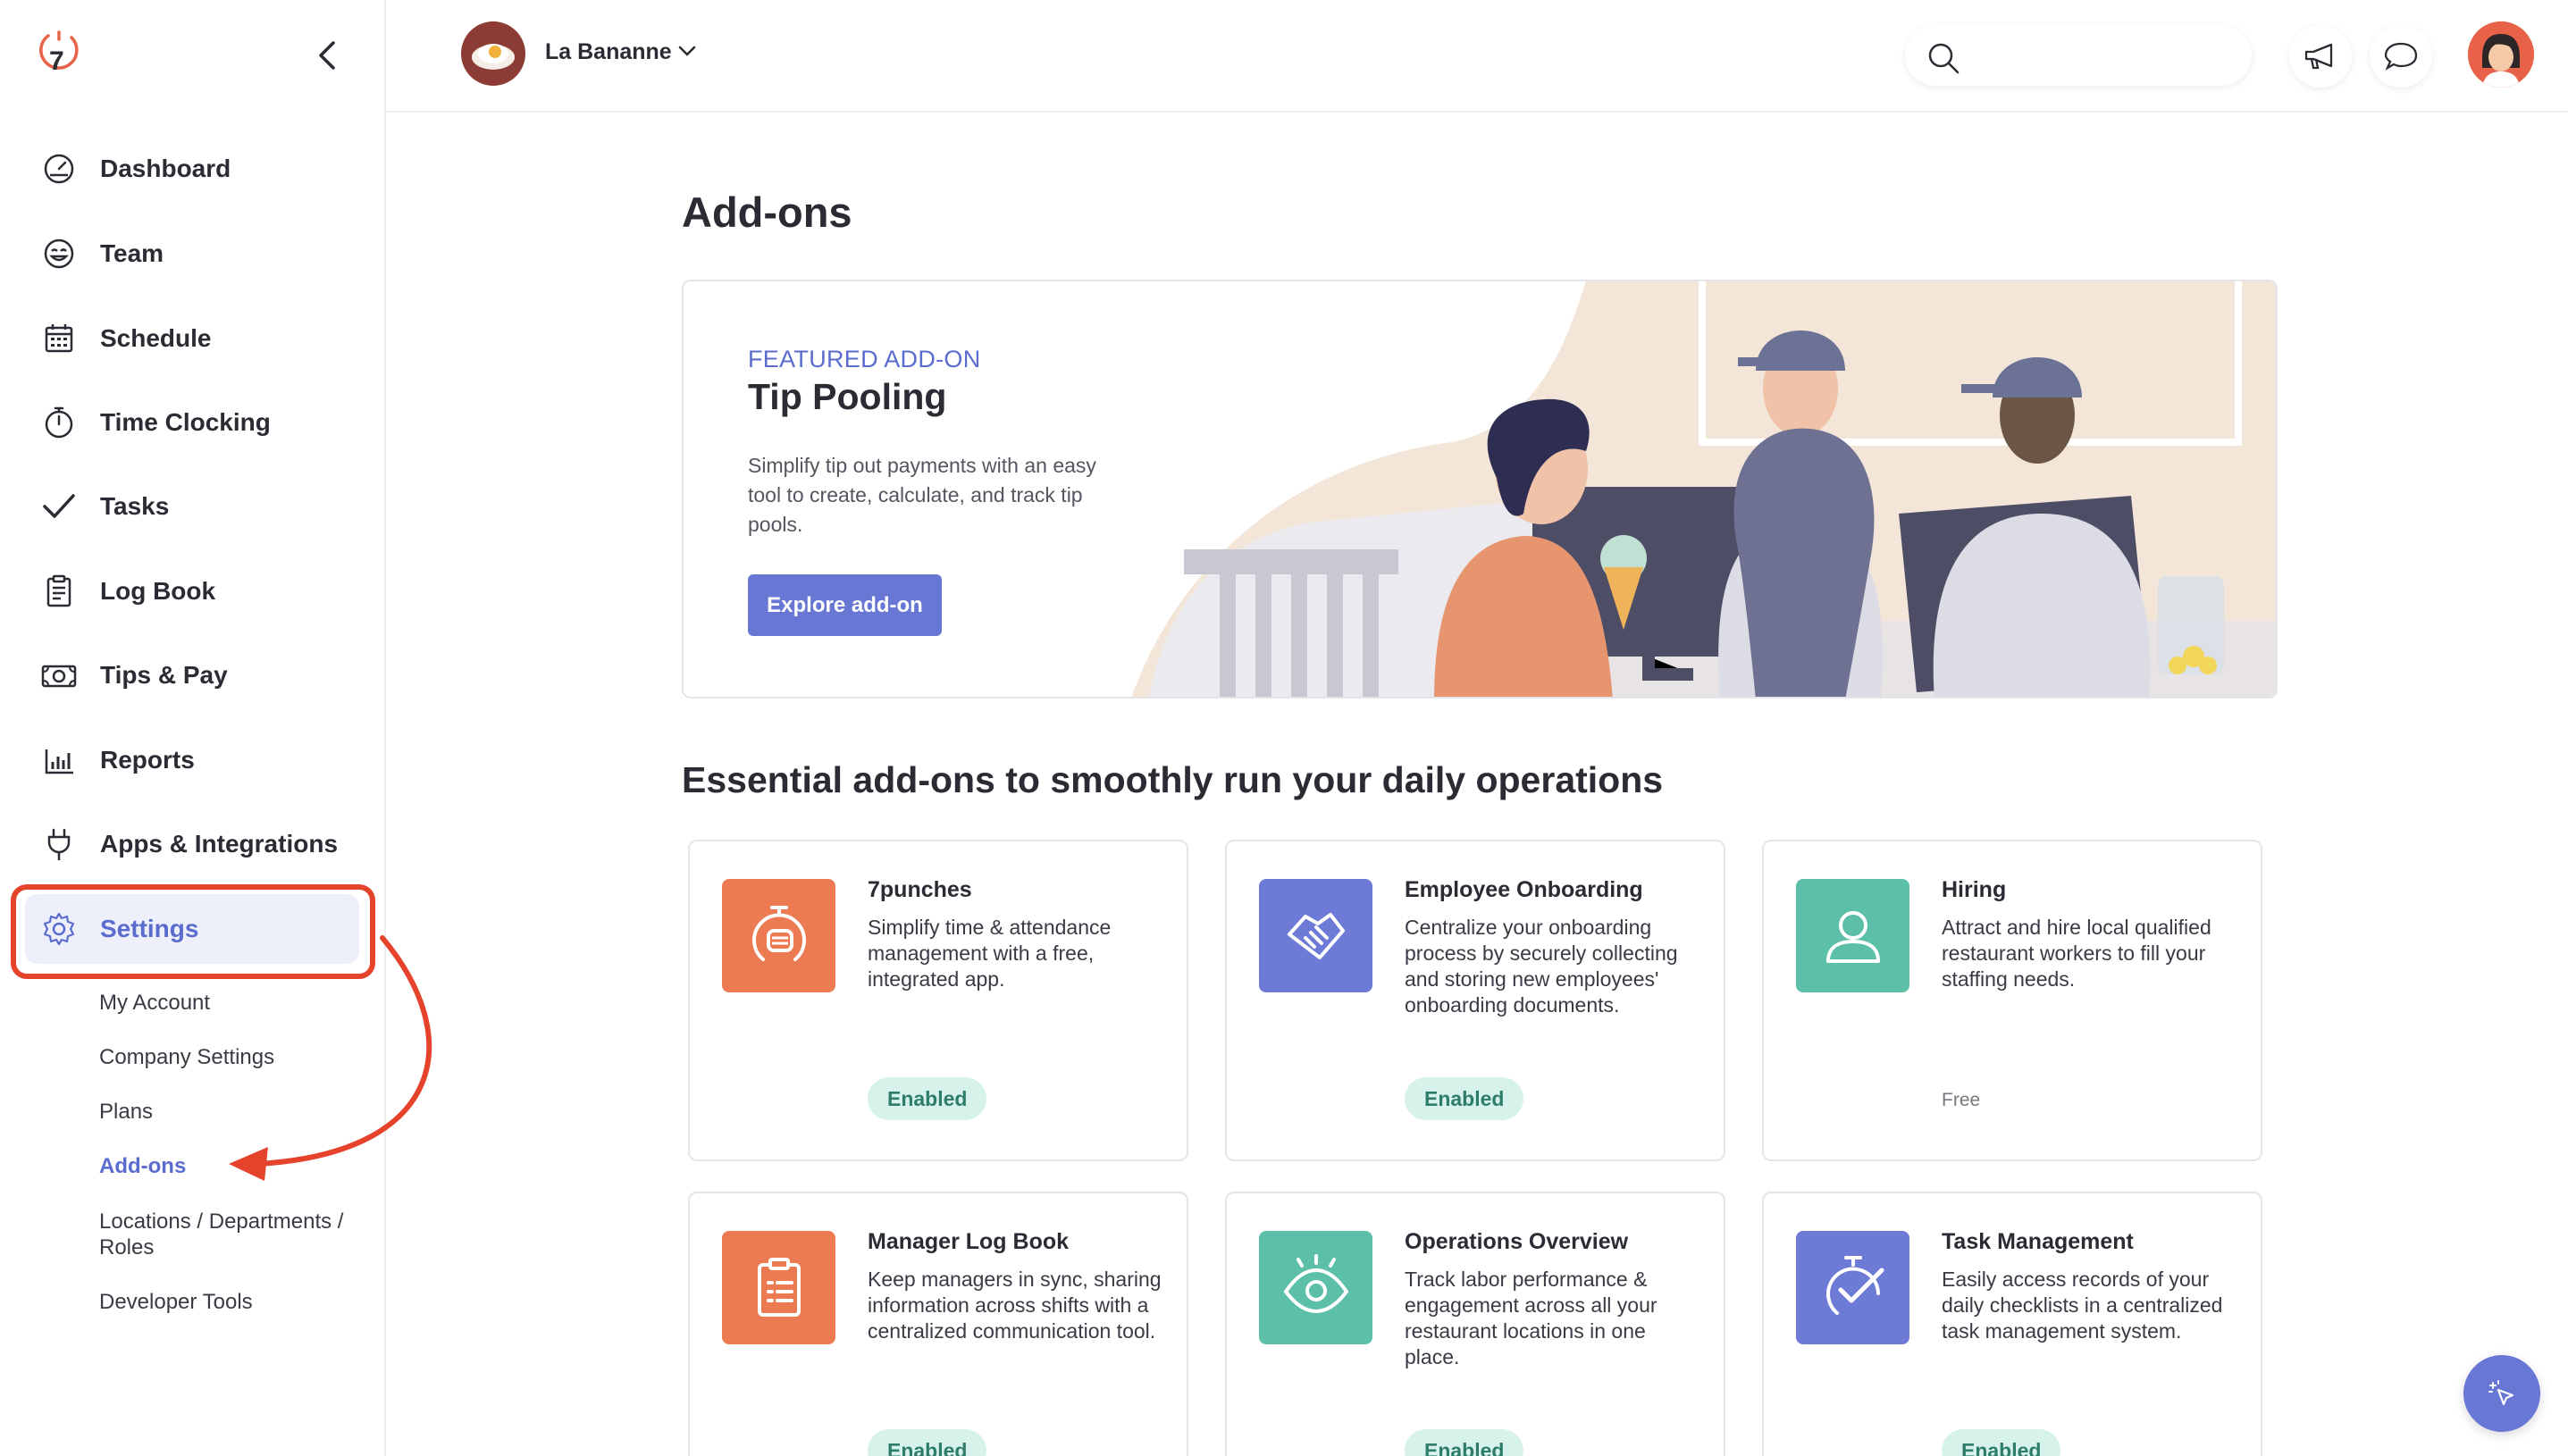  I want to click on smiley-icon, so click(59, 254).